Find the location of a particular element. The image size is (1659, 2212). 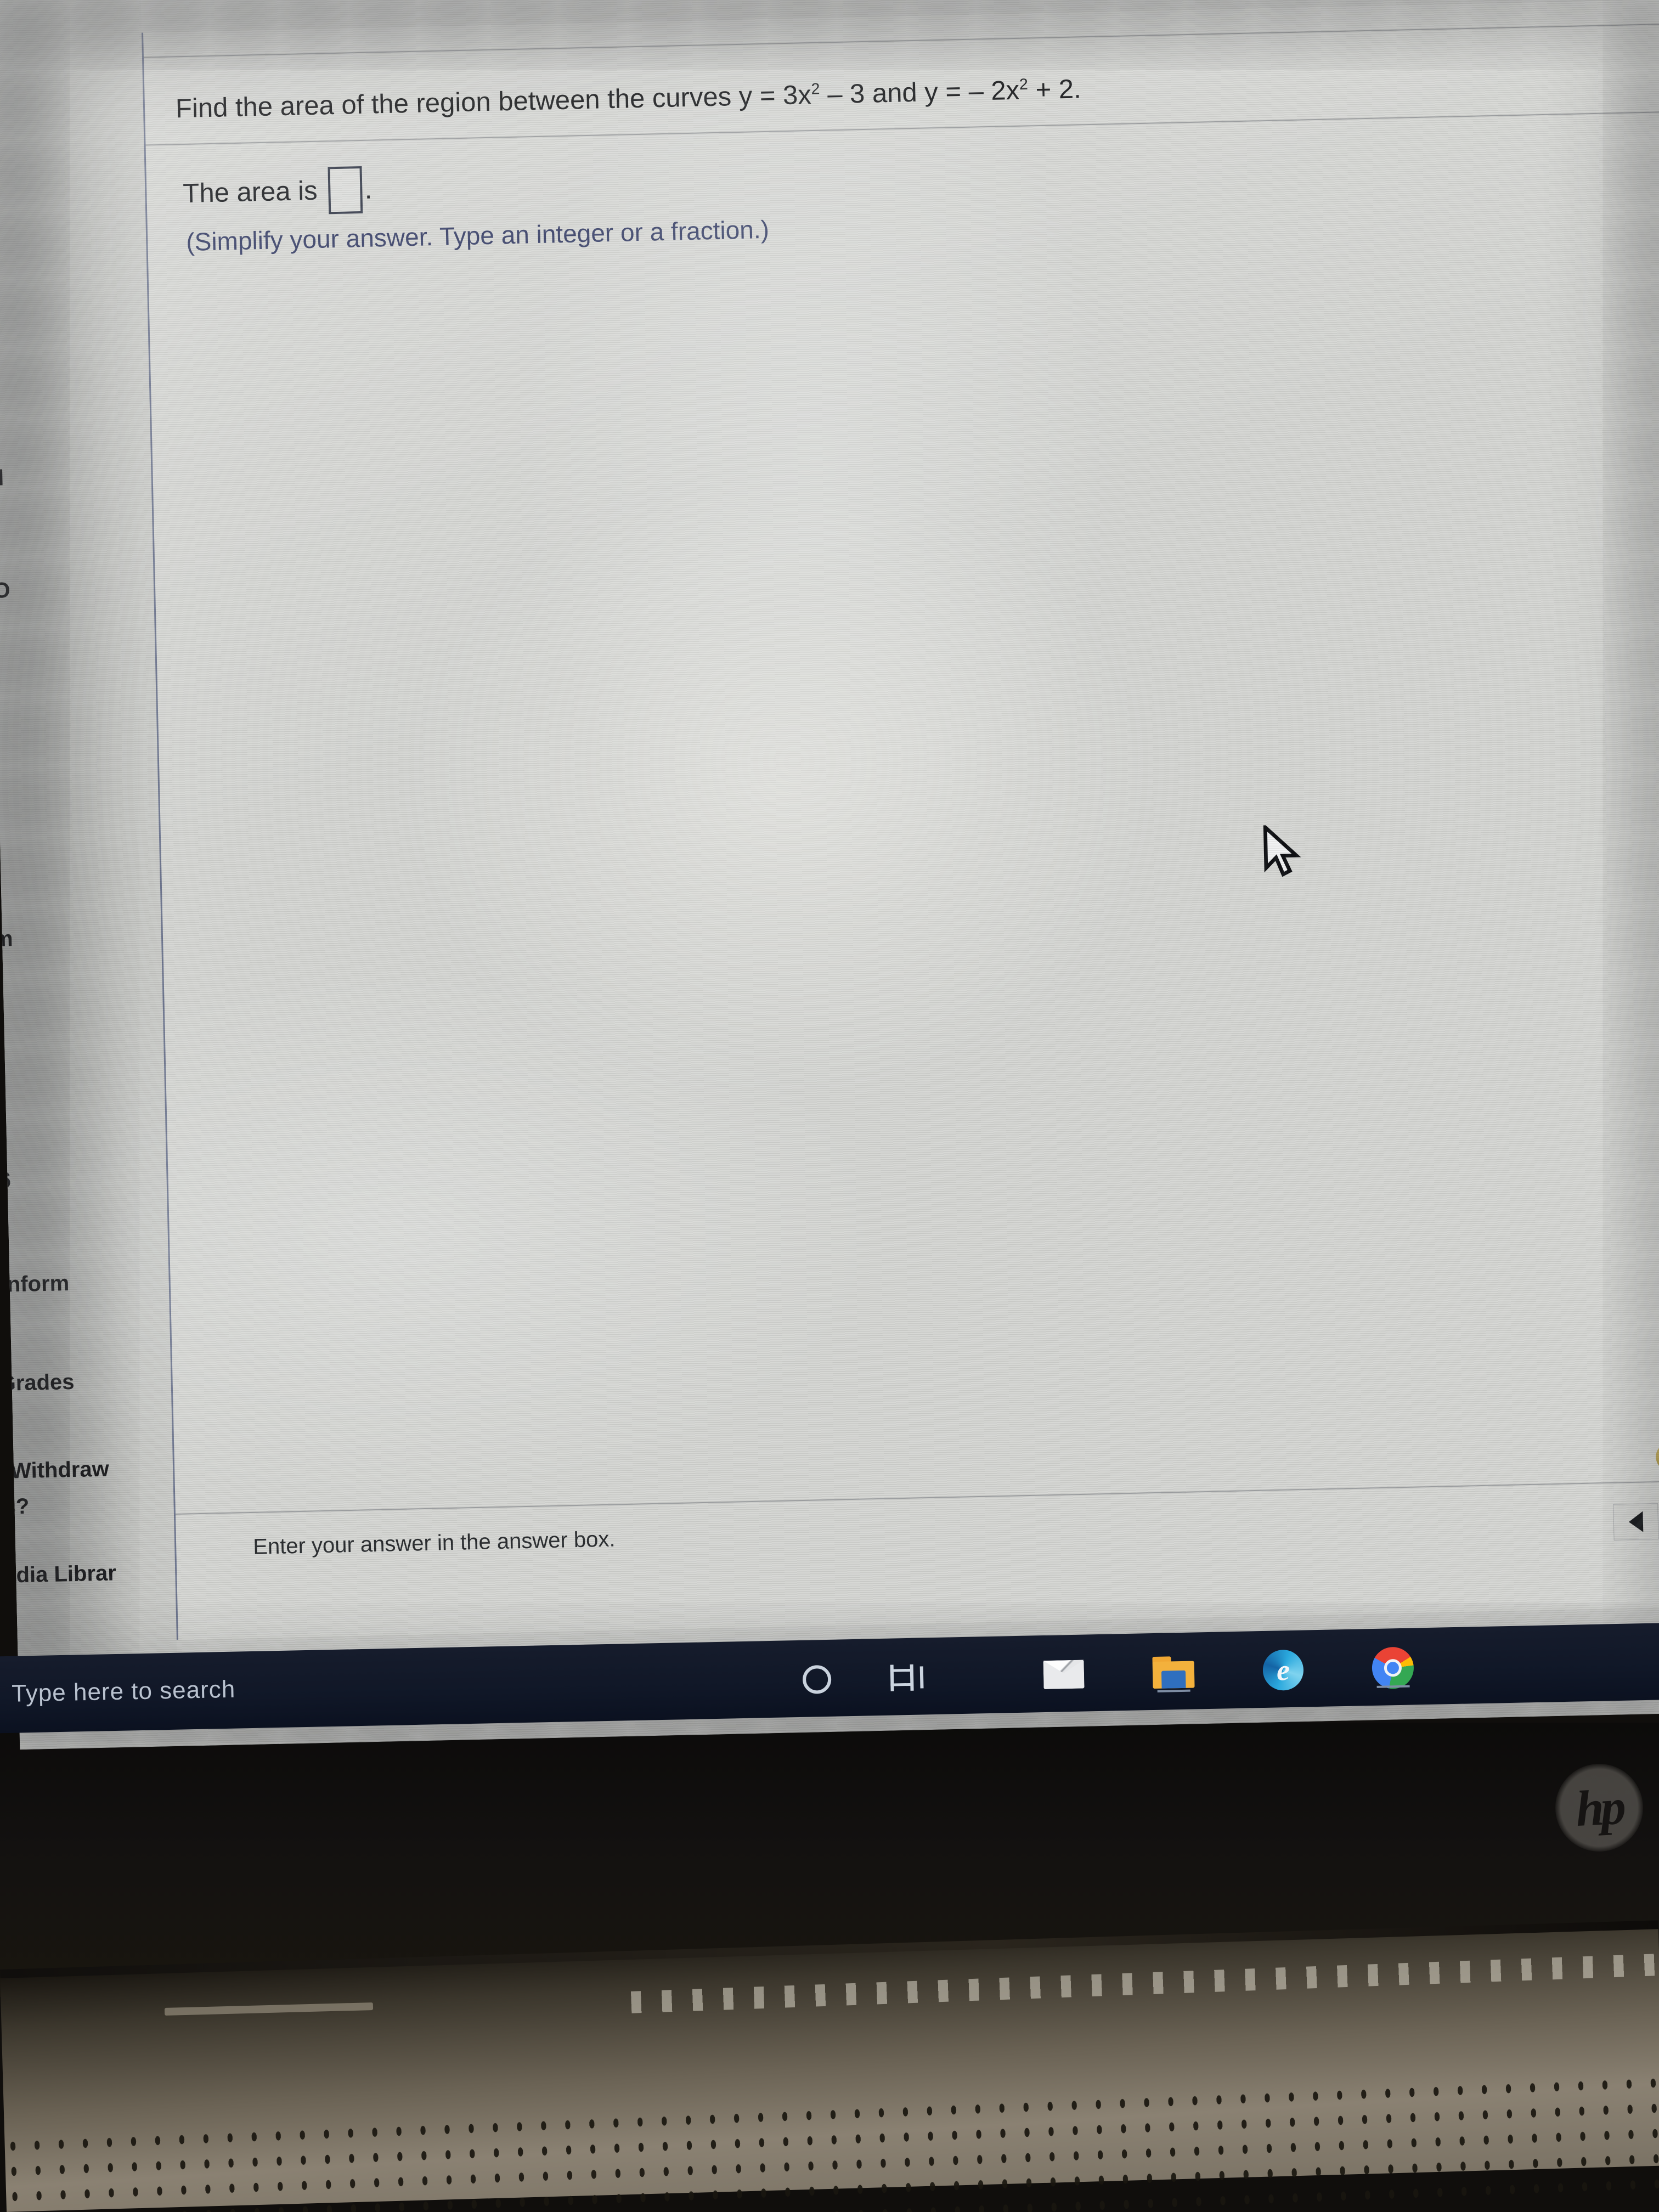

task-view-icon is located at coordinates (907, 1678).